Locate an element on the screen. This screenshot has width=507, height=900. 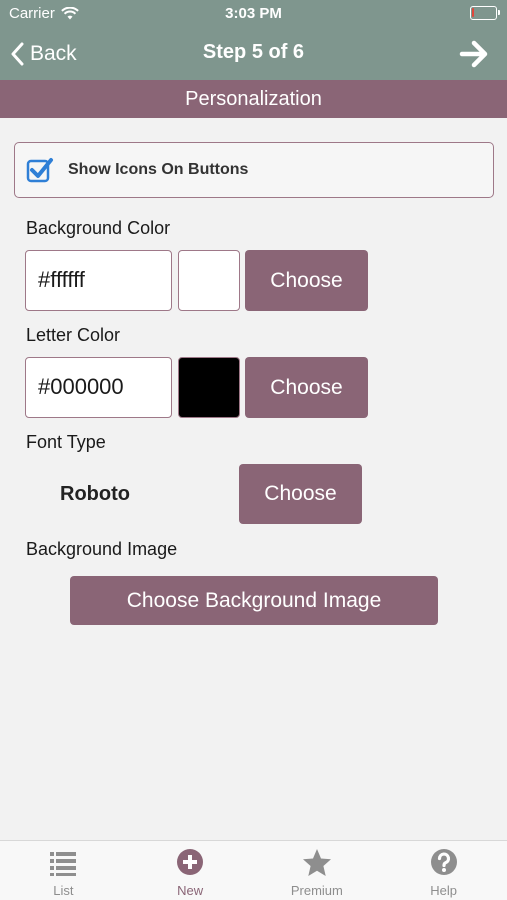
step-title: Step 5 of 6 is located at coordinates (253, 52).